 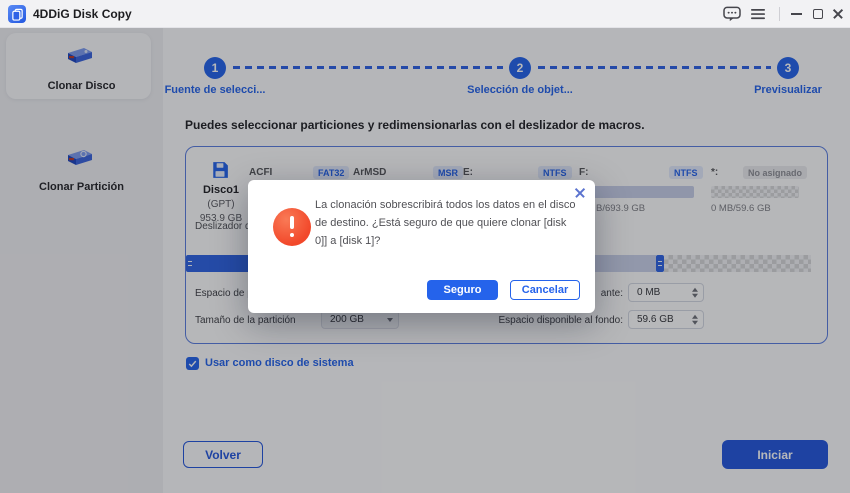 I want to click on minimize-icon, so click(x=796, y=14).